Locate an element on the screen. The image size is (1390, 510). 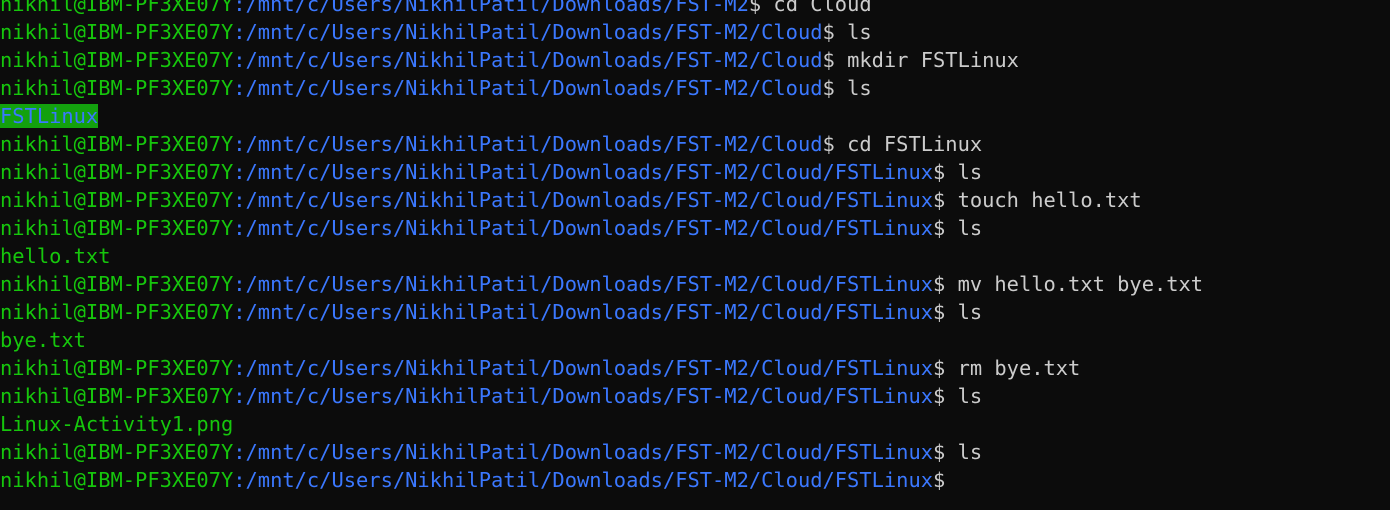
ls-output-line: bye.txt is located at coordinates (695, 340).